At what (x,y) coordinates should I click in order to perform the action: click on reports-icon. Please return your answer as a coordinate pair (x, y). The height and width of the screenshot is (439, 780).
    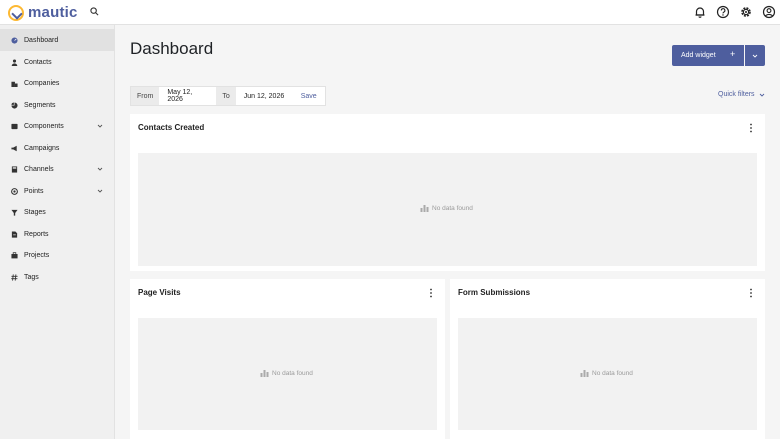
    Looking at the image, I should click on (14, 234).